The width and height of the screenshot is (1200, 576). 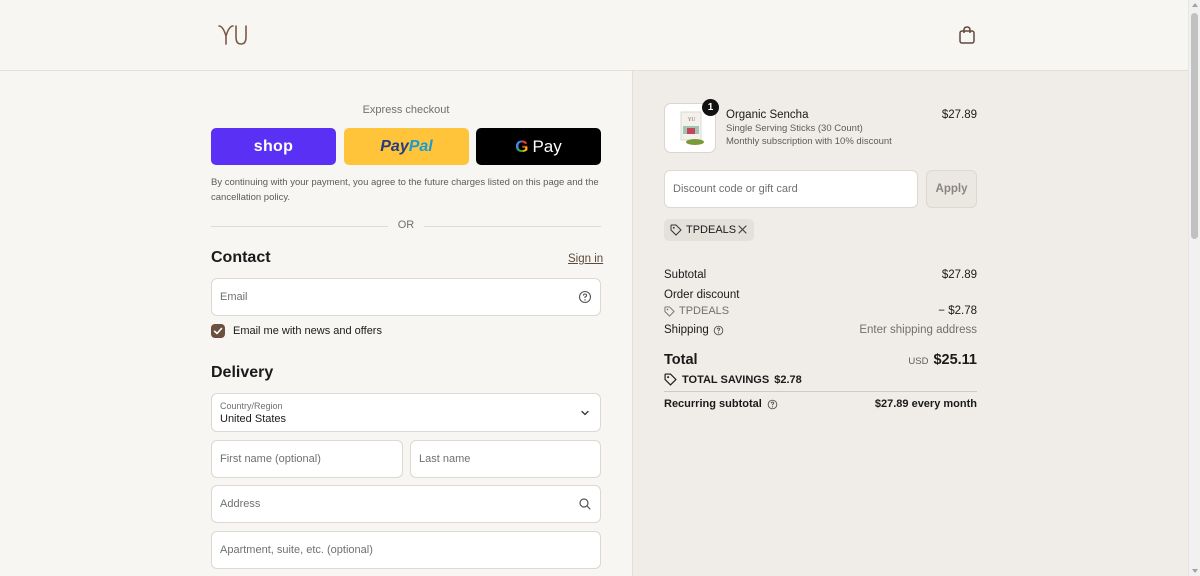 I want to click on subtotal-value: $27.89, so click(x=959, y=275).